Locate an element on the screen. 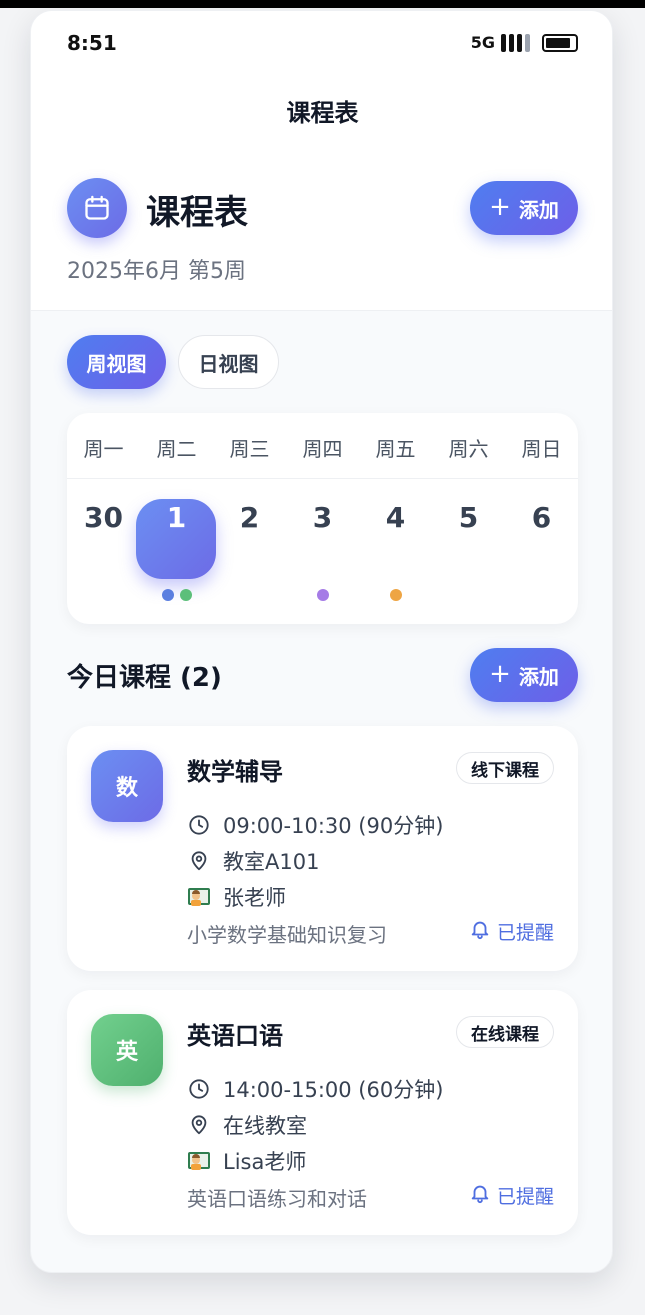 This screenshot has width=645, height=1315. add-button-today: + 添加 is located at coordinates (524, 675).